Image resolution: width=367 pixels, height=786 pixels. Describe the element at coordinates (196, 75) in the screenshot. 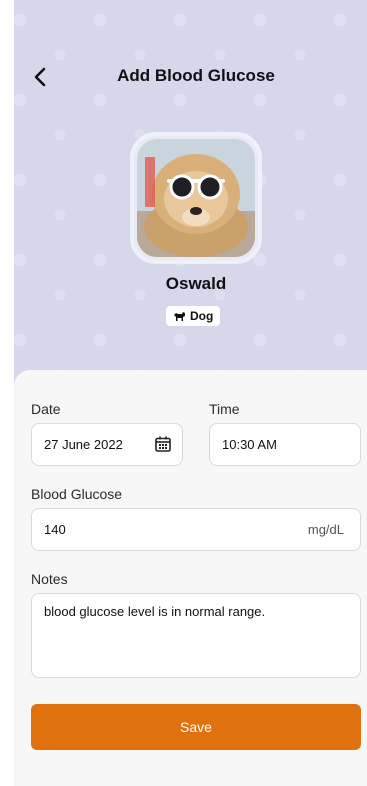

I see `page-title: Add Blood Glucose` at that location.